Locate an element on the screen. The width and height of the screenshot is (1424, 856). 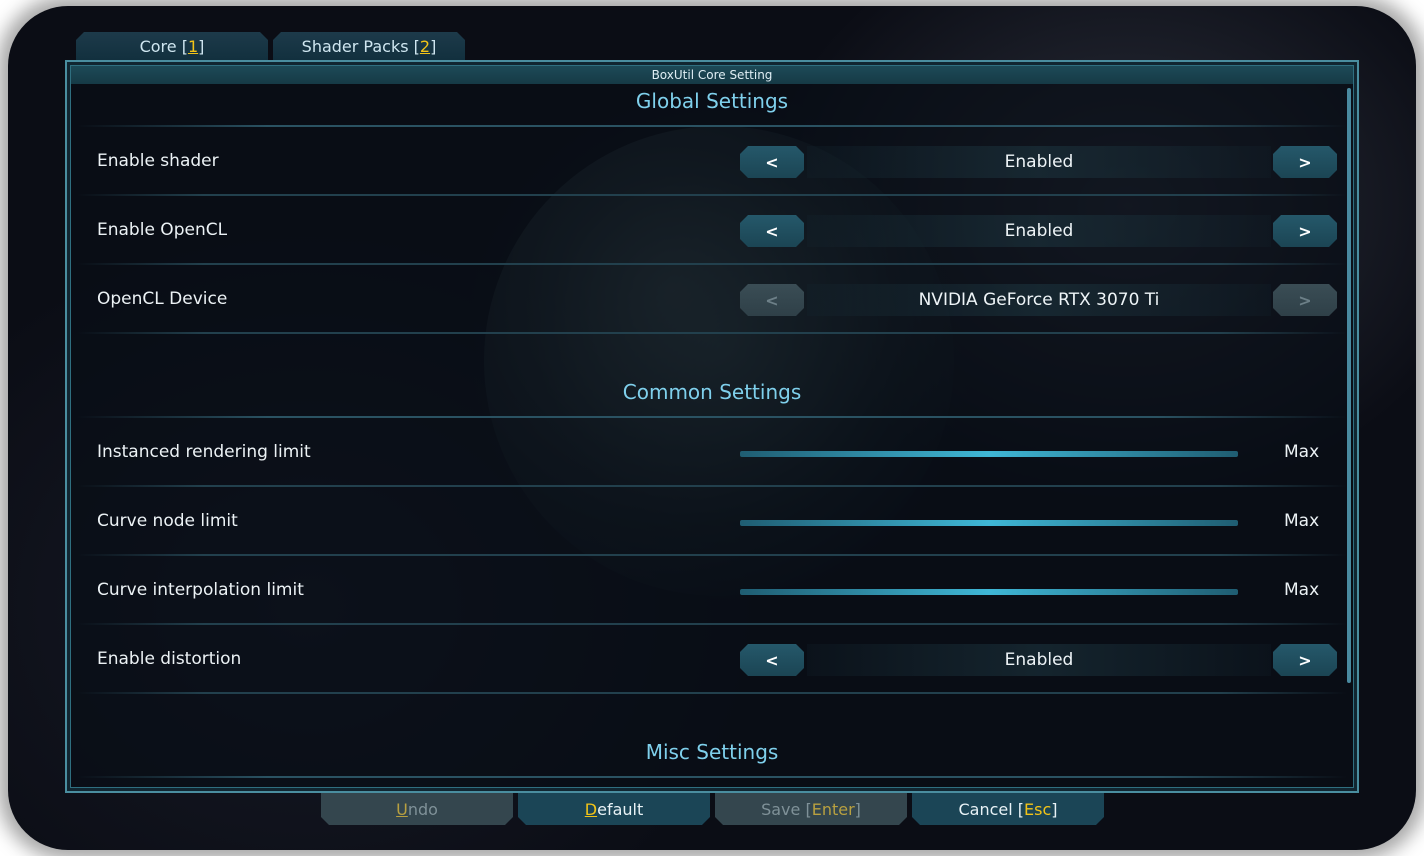
setting-label: Enable distortion is located at coordinates (169, 659).